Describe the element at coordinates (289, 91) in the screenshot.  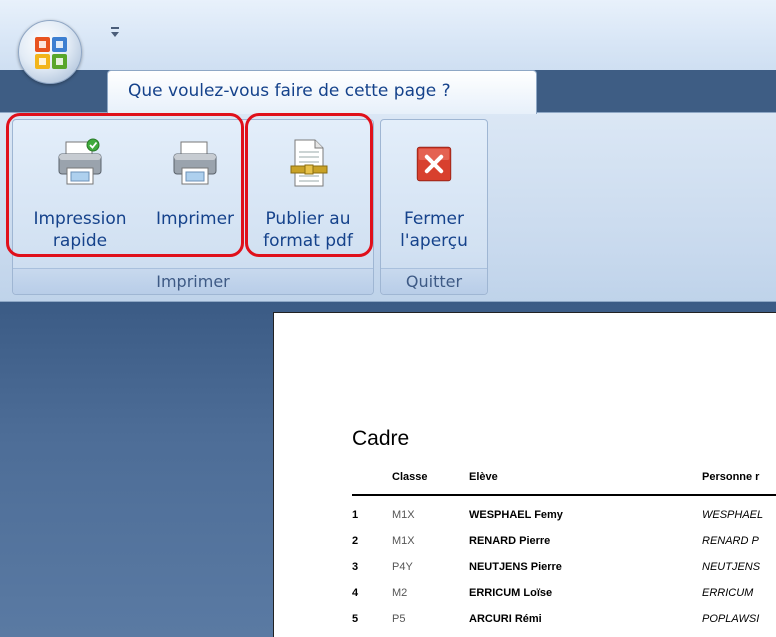
I see `tab-label: Que voulez-vous faire de cette page ?` at that location.